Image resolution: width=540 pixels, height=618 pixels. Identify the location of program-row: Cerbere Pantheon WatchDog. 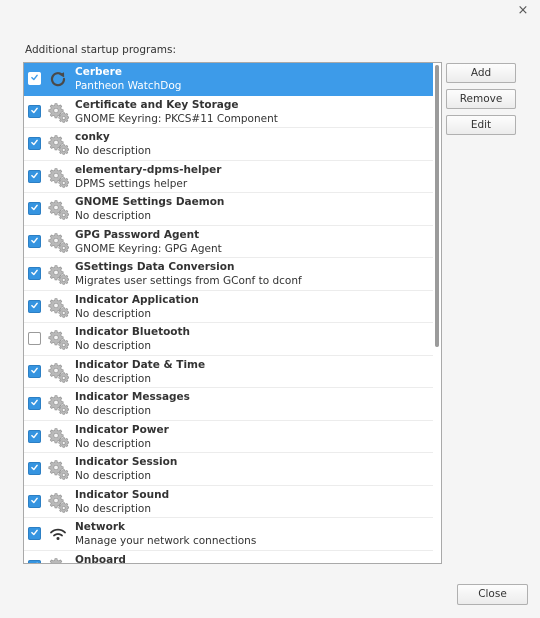
(228, 79).